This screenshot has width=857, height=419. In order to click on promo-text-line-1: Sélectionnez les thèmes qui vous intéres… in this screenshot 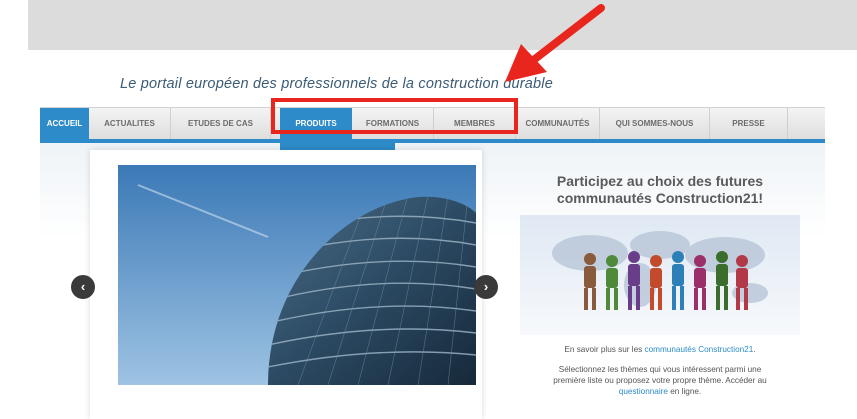, I will do `click(660, 369)`.